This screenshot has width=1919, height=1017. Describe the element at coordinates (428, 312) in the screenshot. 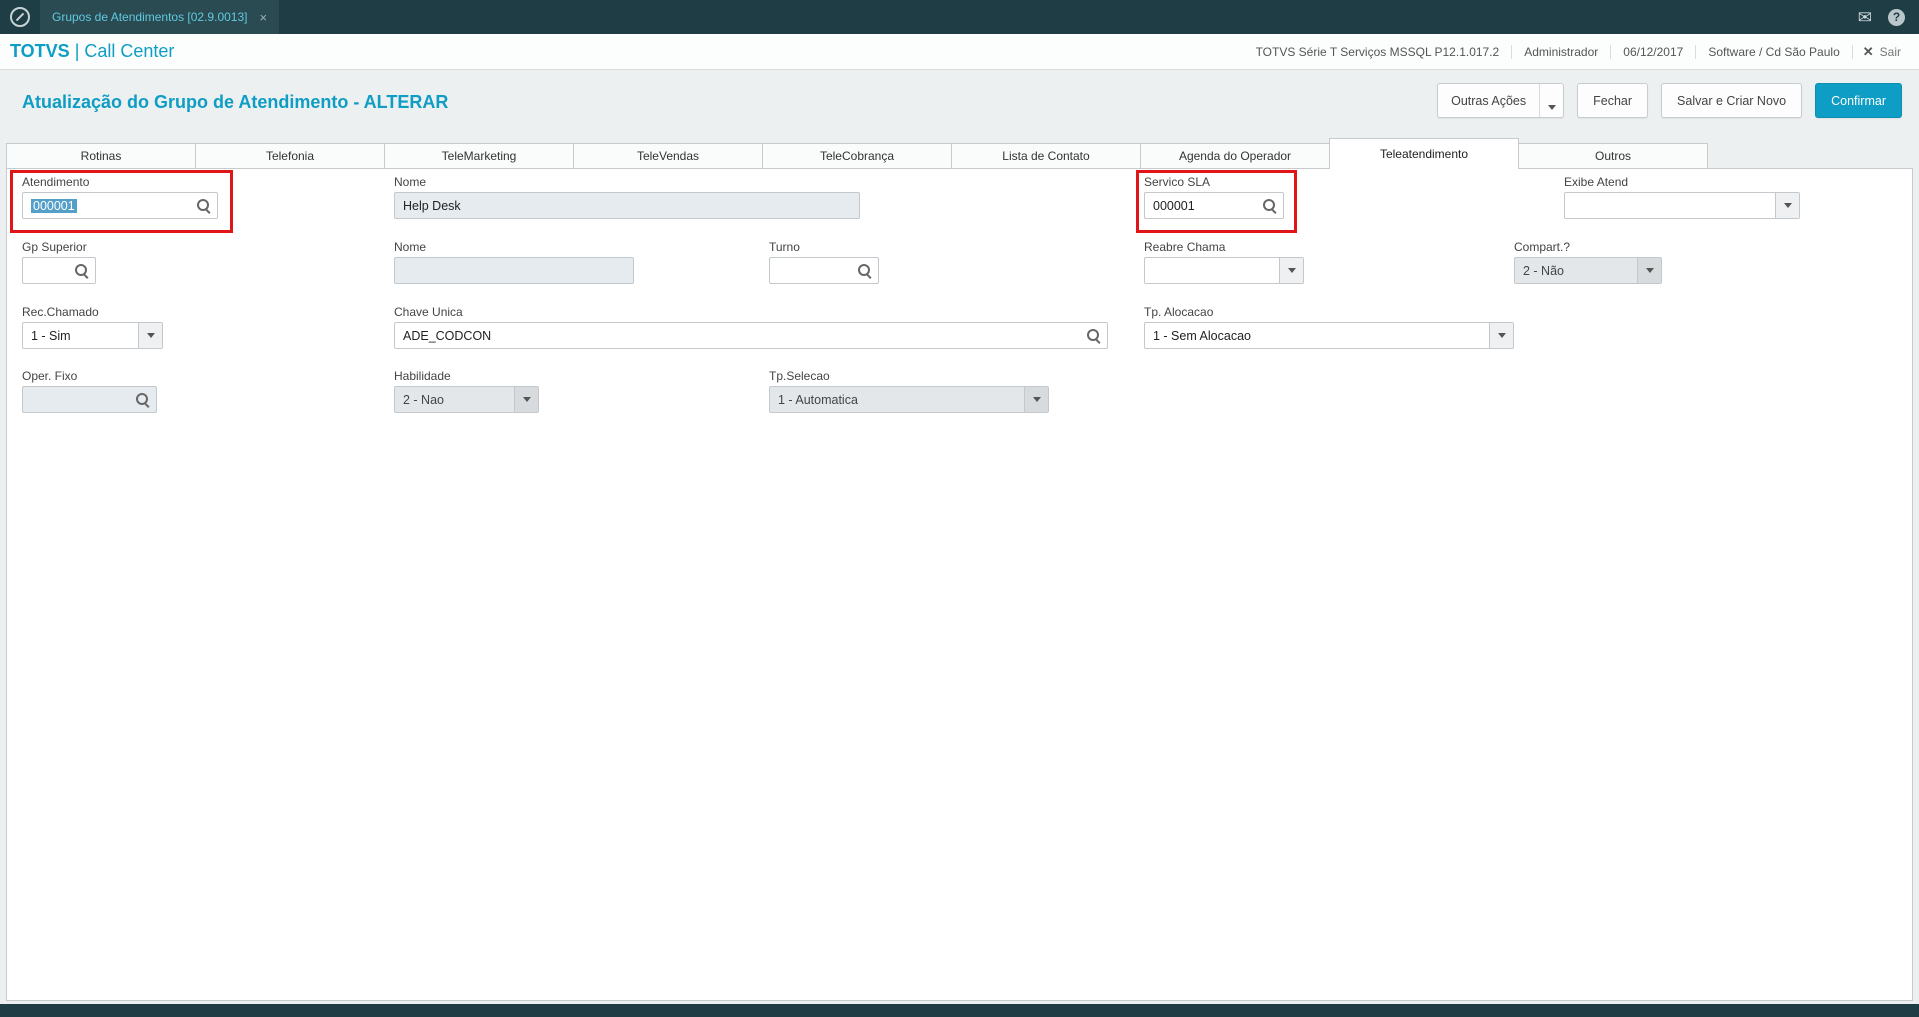

I see `chave-unica-label: Chave Unica` at that location.